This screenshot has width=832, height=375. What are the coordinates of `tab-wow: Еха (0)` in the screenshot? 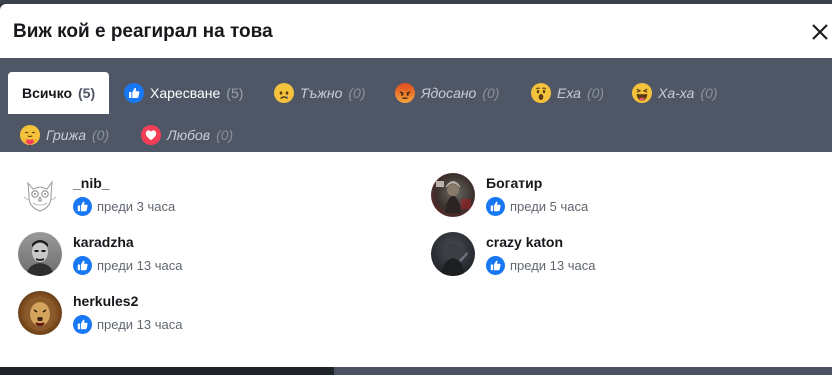 It's located at (567, 93).